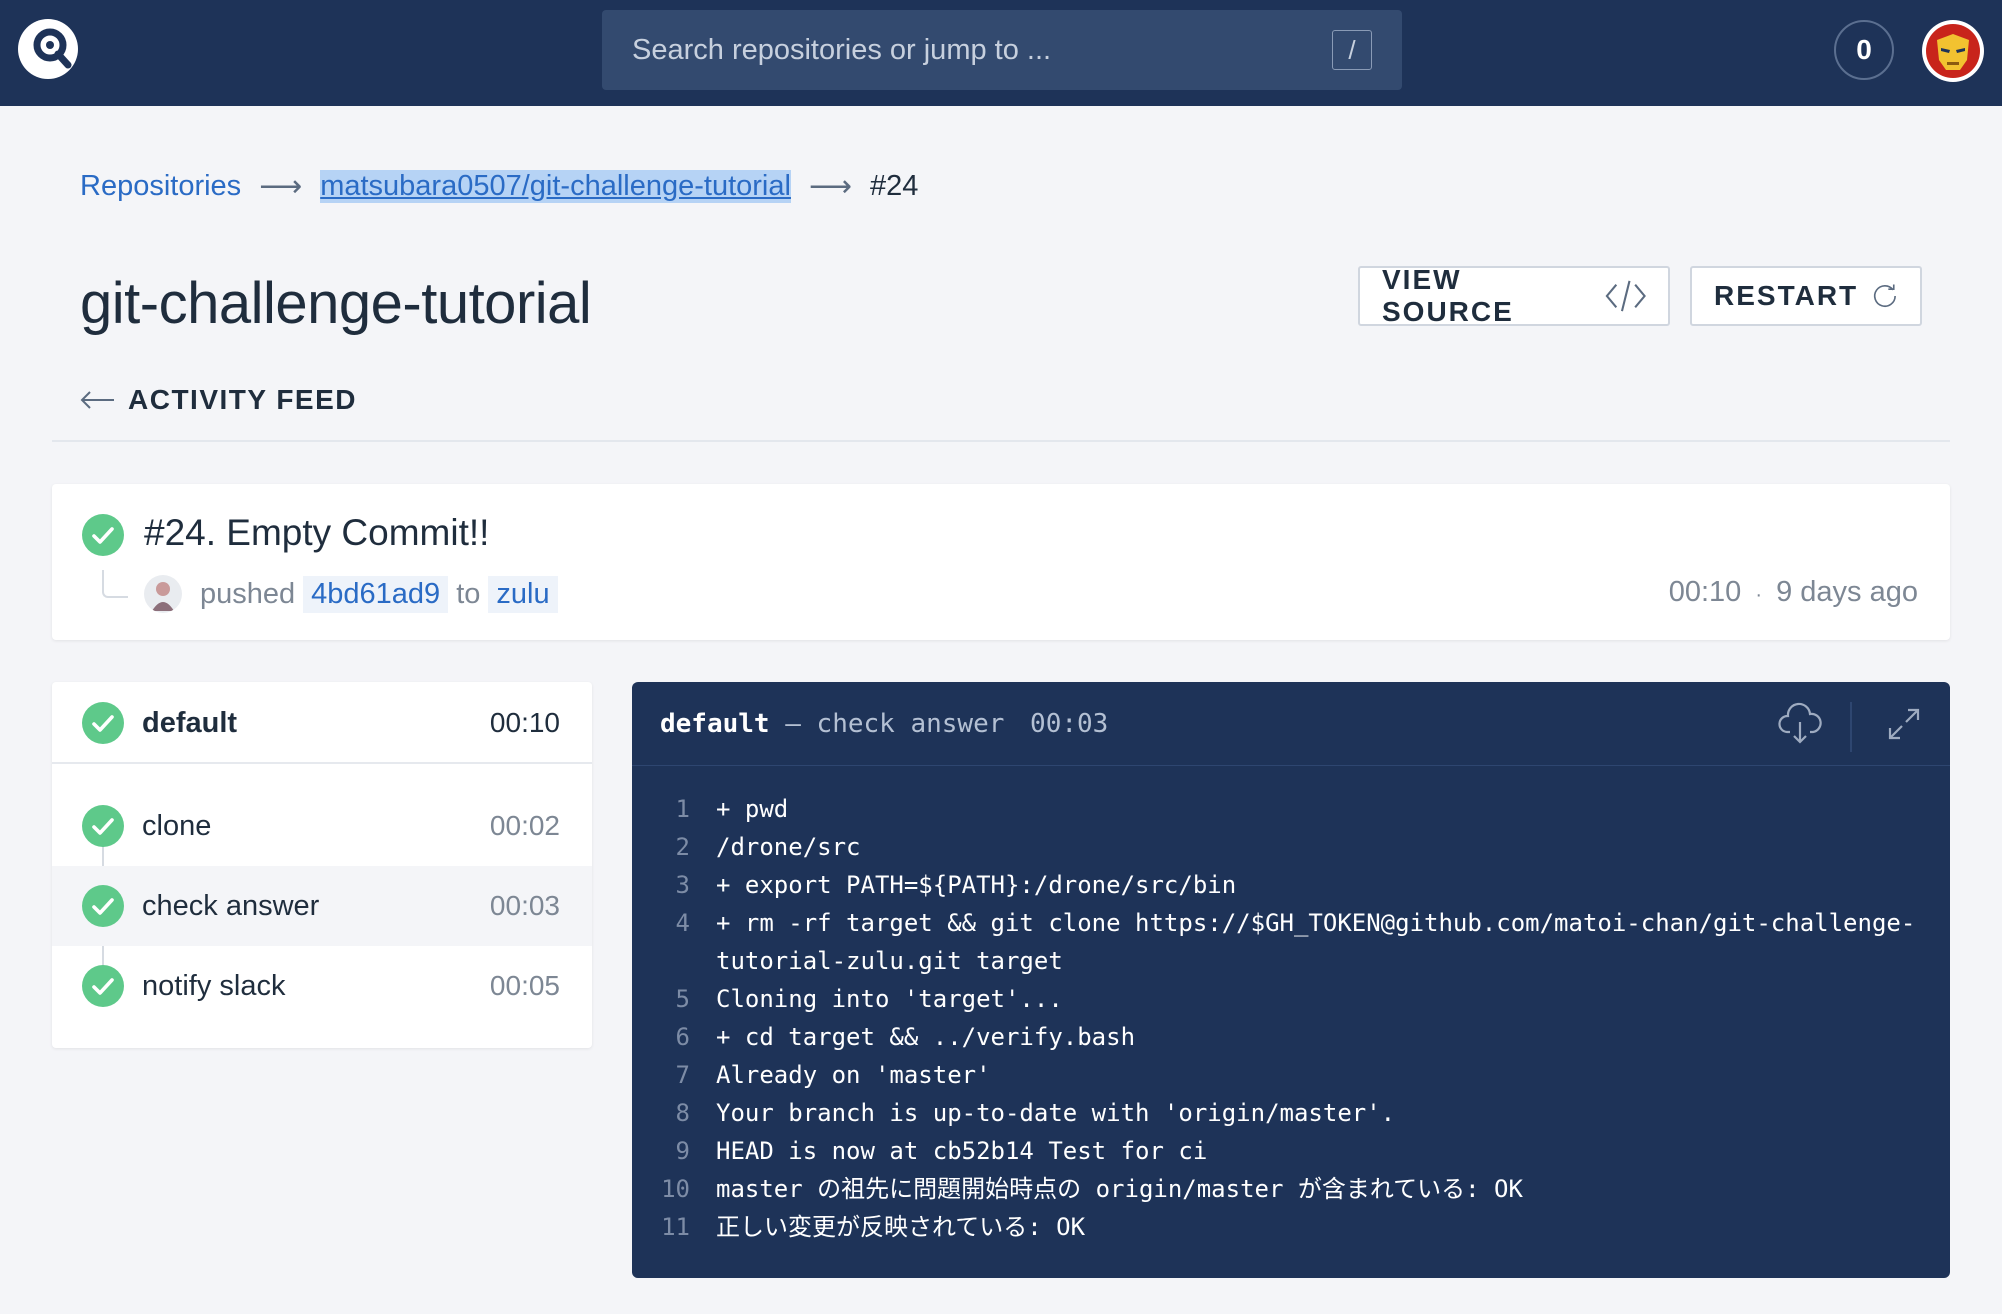 This screenshot has height=1314, width=2002. I want to click on cloud-download-icon, so click(1800, 724).